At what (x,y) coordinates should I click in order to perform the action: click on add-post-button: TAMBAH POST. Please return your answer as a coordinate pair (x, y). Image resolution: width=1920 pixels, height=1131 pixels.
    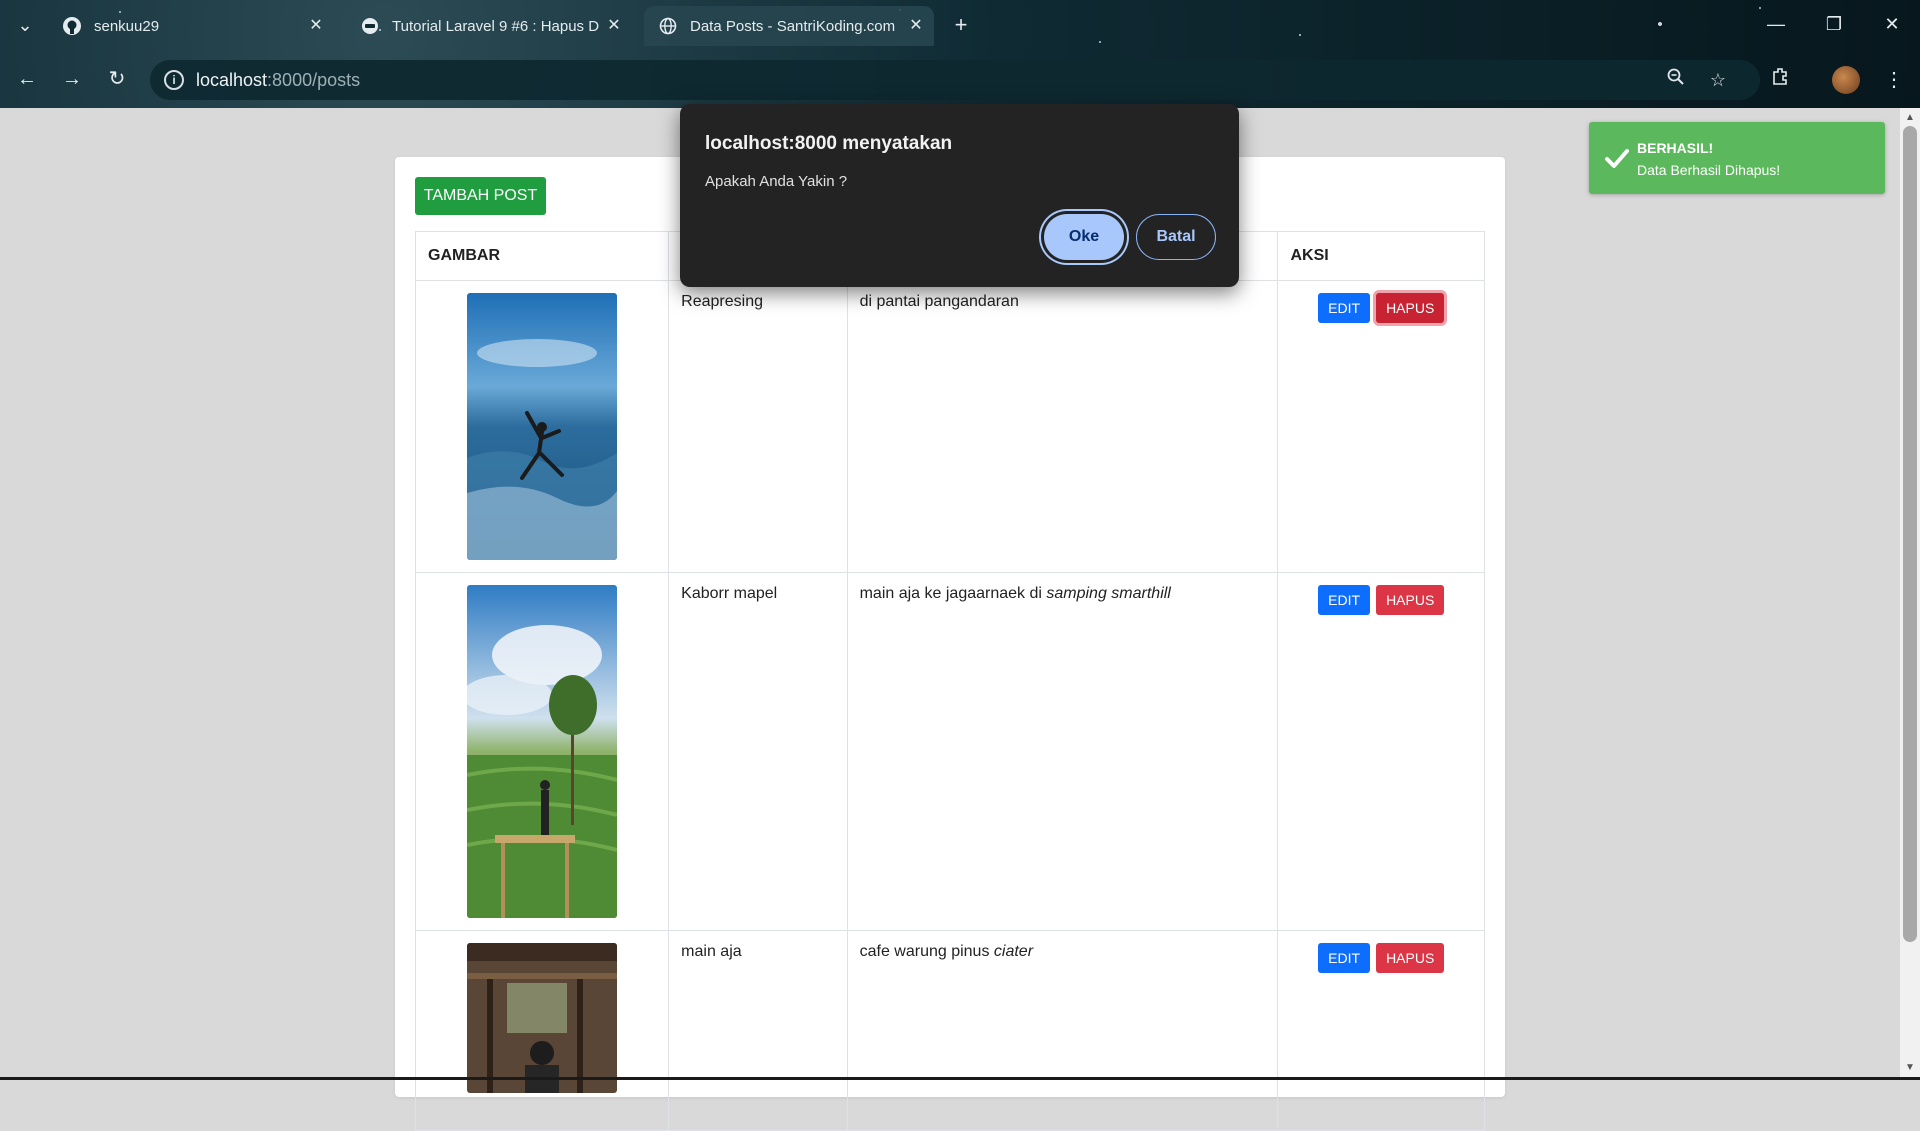
    Looking at the image, I should click on (480, 196).